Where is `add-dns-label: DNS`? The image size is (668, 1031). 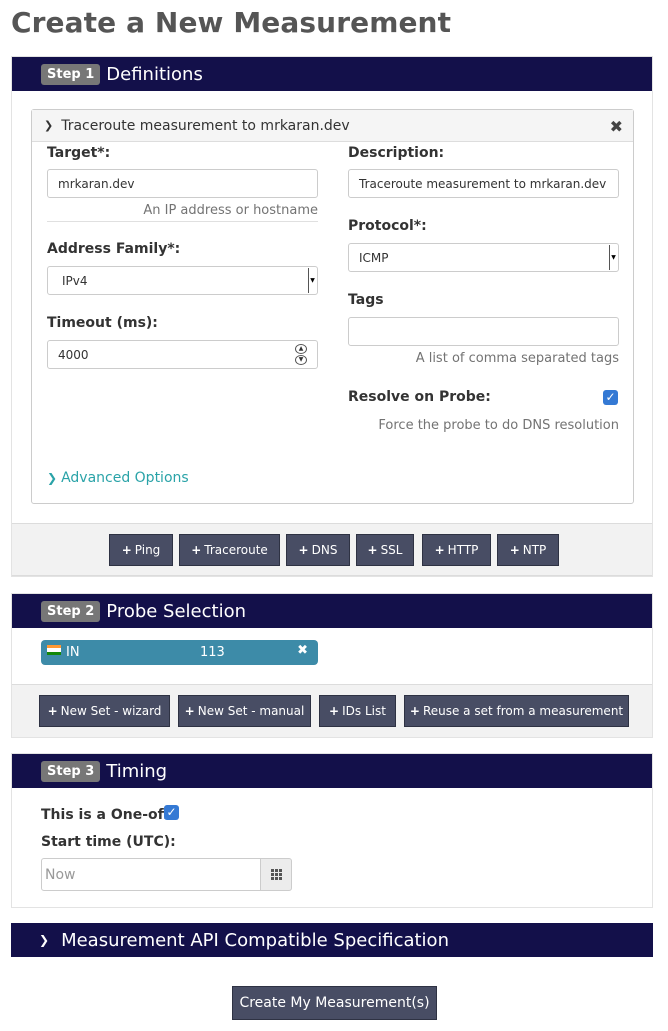 add-dns-label: DNS is located at coordinates (324, 550).